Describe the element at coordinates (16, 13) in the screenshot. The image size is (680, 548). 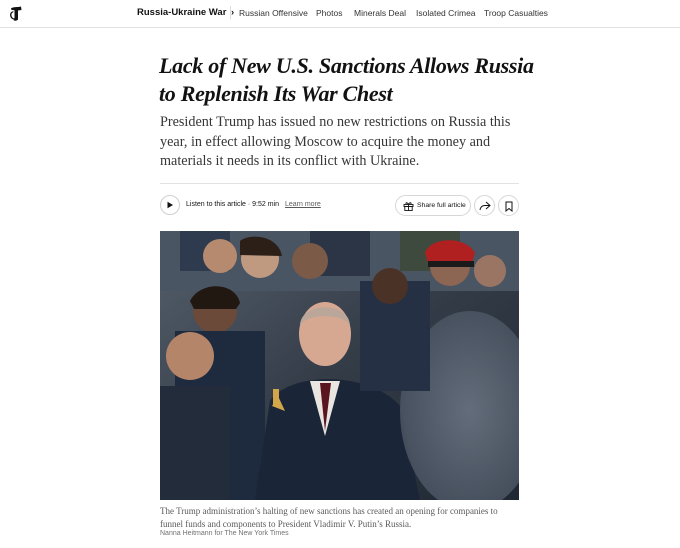
I see `nyt-t-logo-icon` at that location.